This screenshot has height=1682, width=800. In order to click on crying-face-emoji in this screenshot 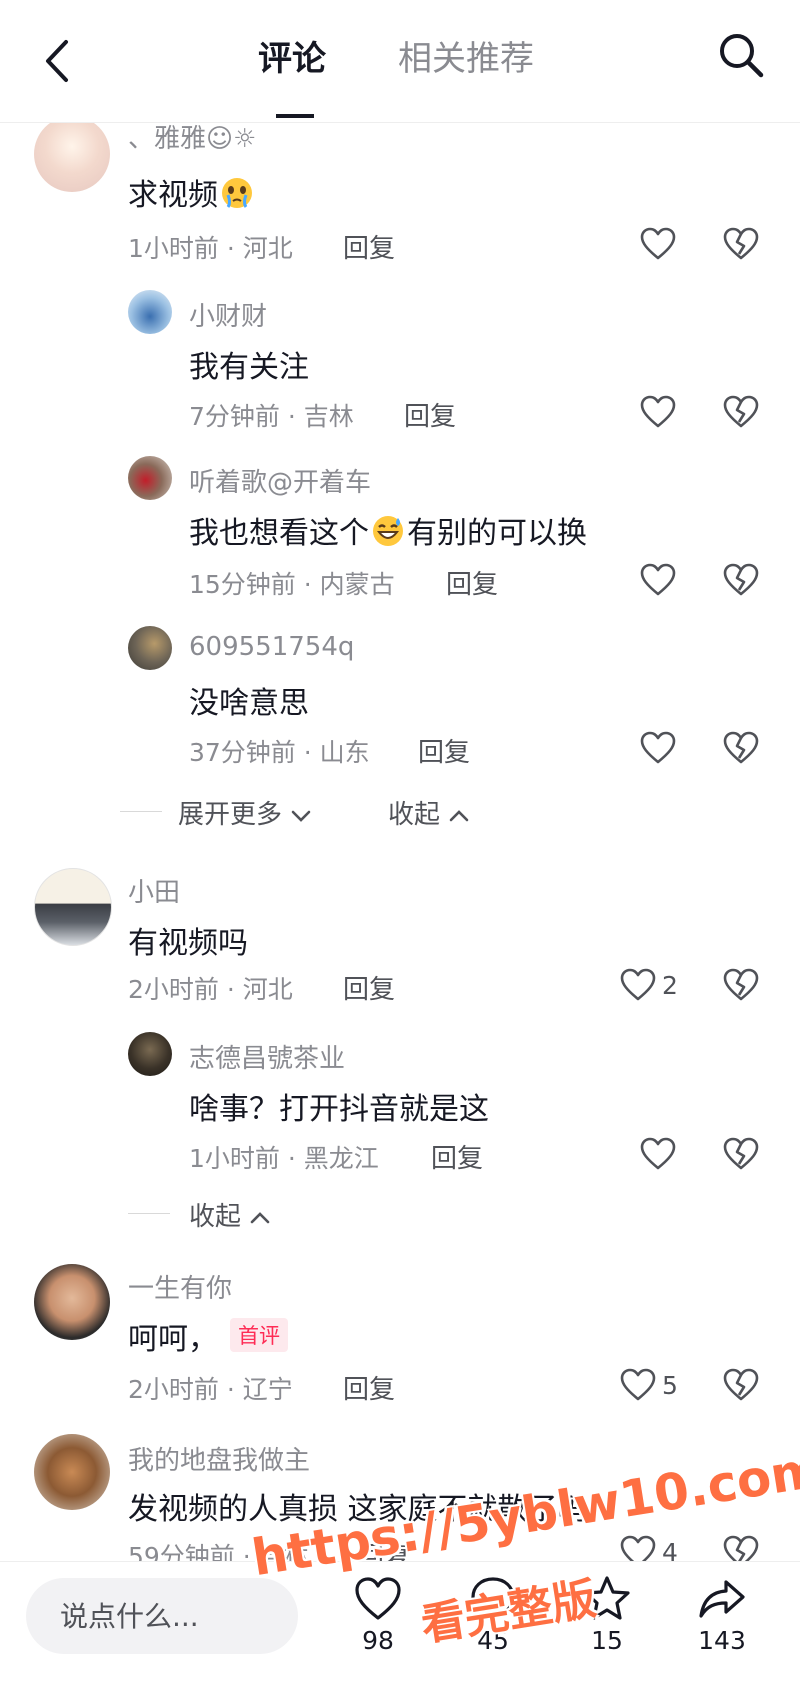, I will do `click(237, 193)`.